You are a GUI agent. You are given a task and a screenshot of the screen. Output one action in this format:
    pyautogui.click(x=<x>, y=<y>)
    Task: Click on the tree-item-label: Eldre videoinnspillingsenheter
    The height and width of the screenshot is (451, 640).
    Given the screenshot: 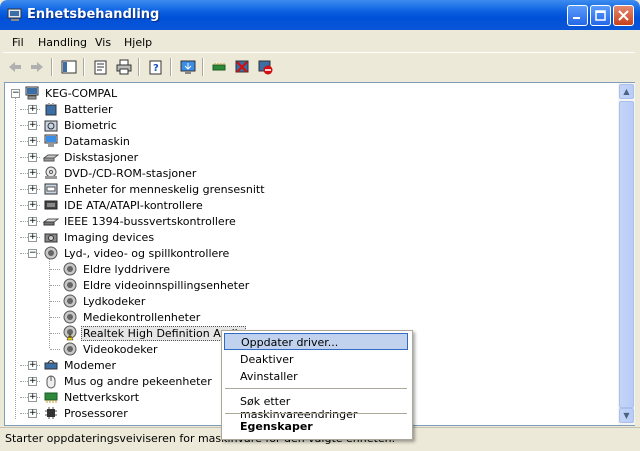 What is the action you would take?
    pyautogui.click(x=166, y=285)
    